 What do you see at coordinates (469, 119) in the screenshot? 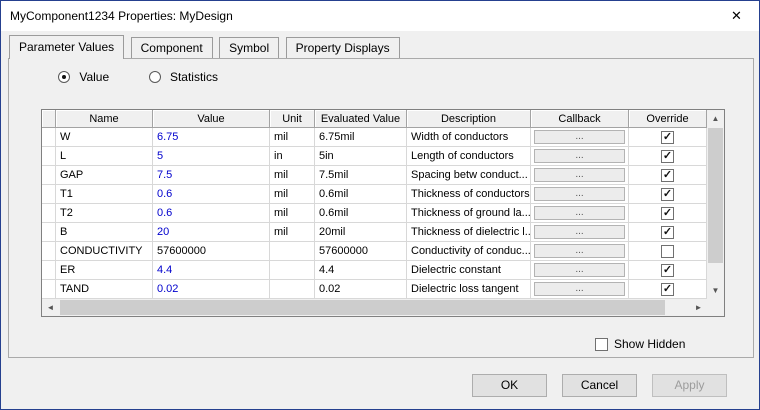
I see `column-header-description: Description` at bounding box center [469, 119].